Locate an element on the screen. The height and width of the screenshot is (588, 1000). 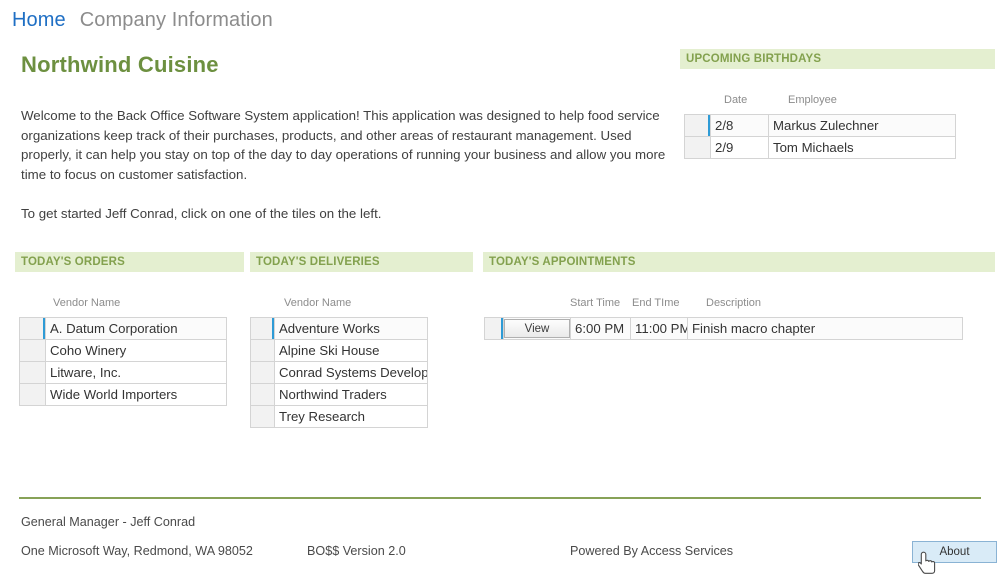
section-band-todays-deliveries: TODAY'S DELIVERIES is located at coordinates (361, 262).